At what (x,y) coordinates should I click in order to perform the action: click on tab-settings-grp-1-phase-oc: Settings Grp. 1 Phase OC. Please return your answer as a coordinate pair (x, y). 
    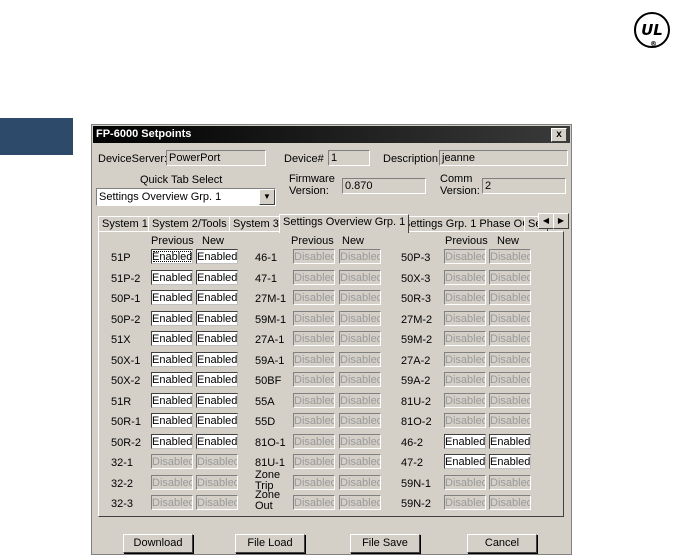
    Looking at the image, I should click on (467, 224).